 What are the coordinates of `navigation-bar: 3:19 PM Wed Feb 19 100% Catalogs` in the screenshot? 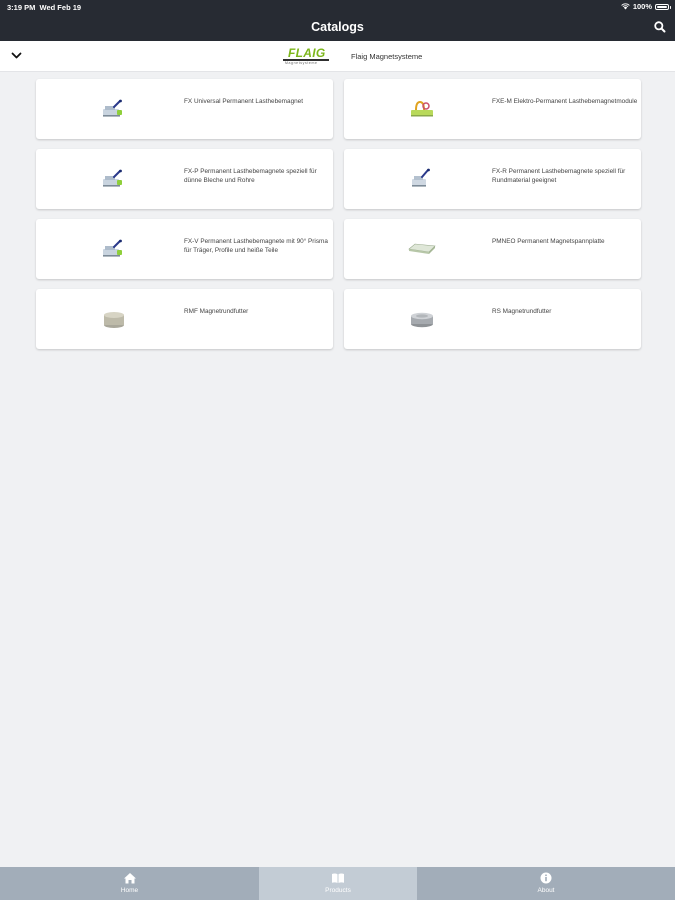 It's located at (337, 20).